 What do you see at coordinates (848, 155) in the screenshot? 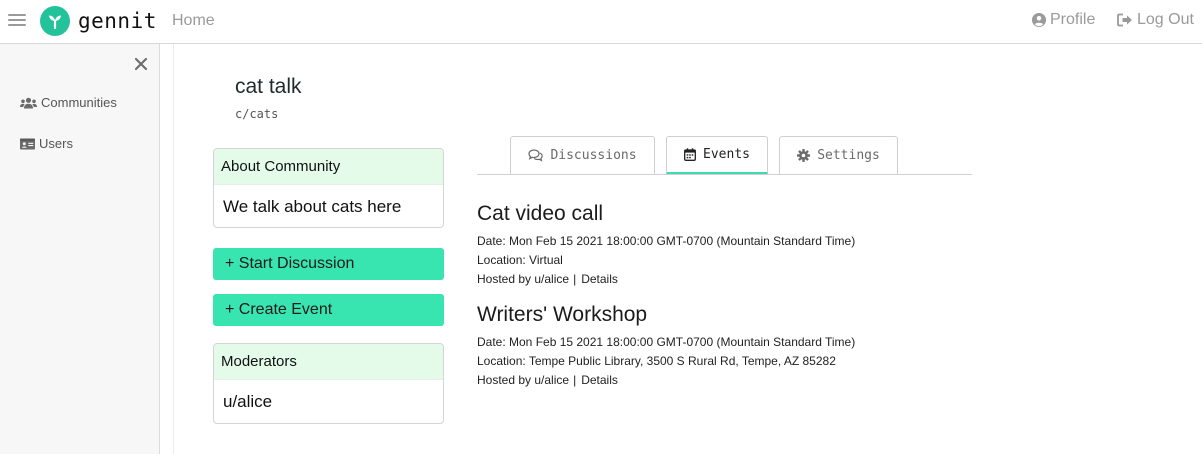
I see `tab-label: Settings` at bounding box center [848, 155].